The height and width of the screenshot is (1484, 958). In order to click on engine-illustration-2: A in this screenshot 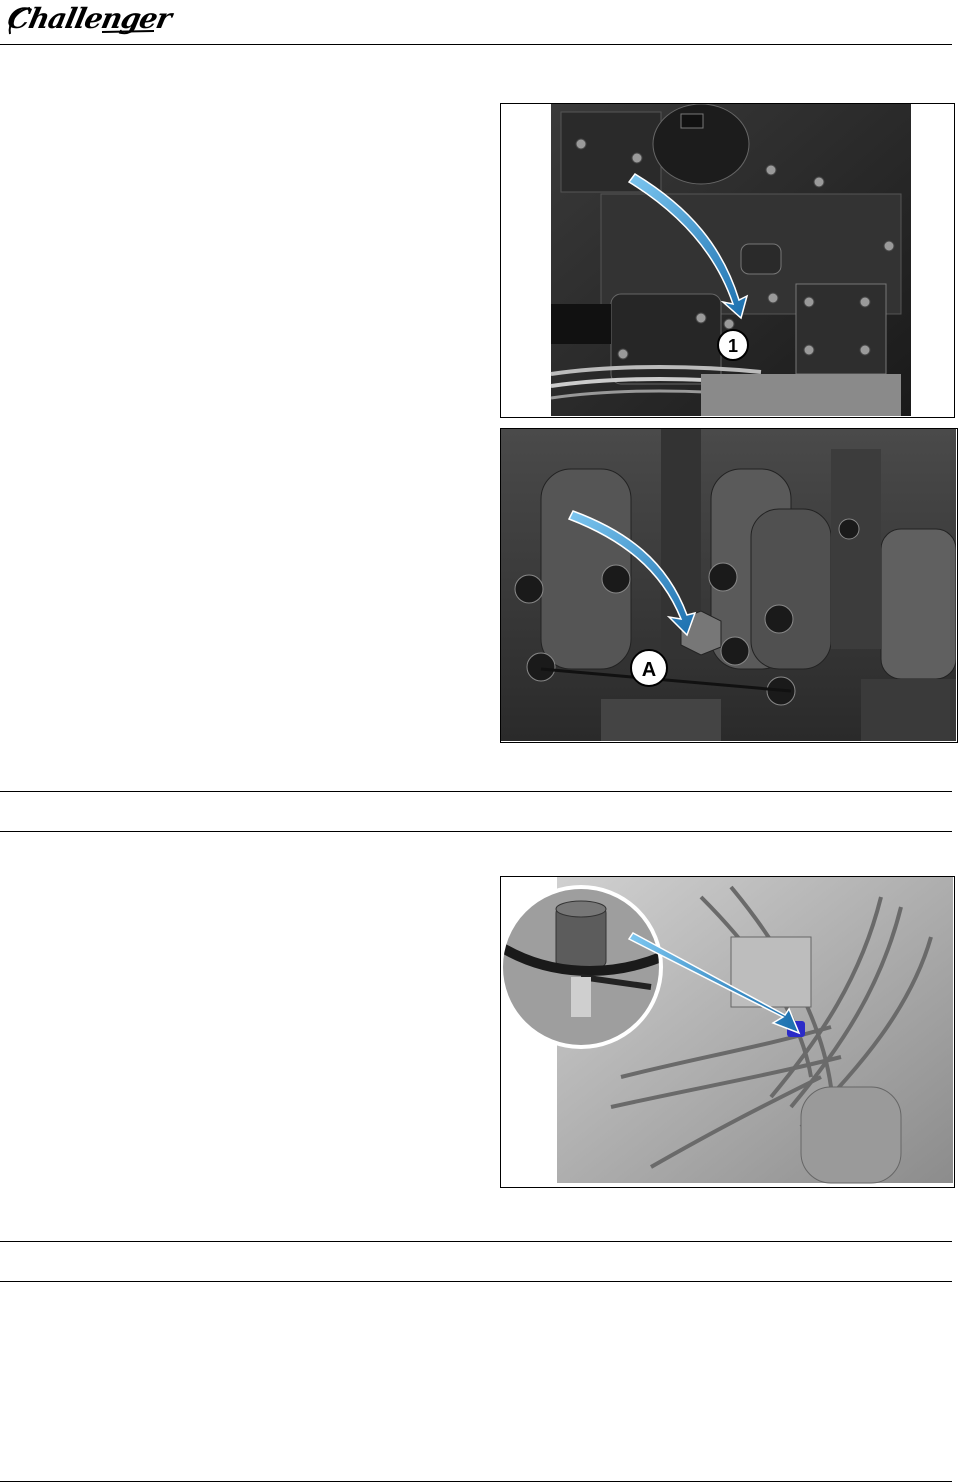, I will do `click(728, 585)`.